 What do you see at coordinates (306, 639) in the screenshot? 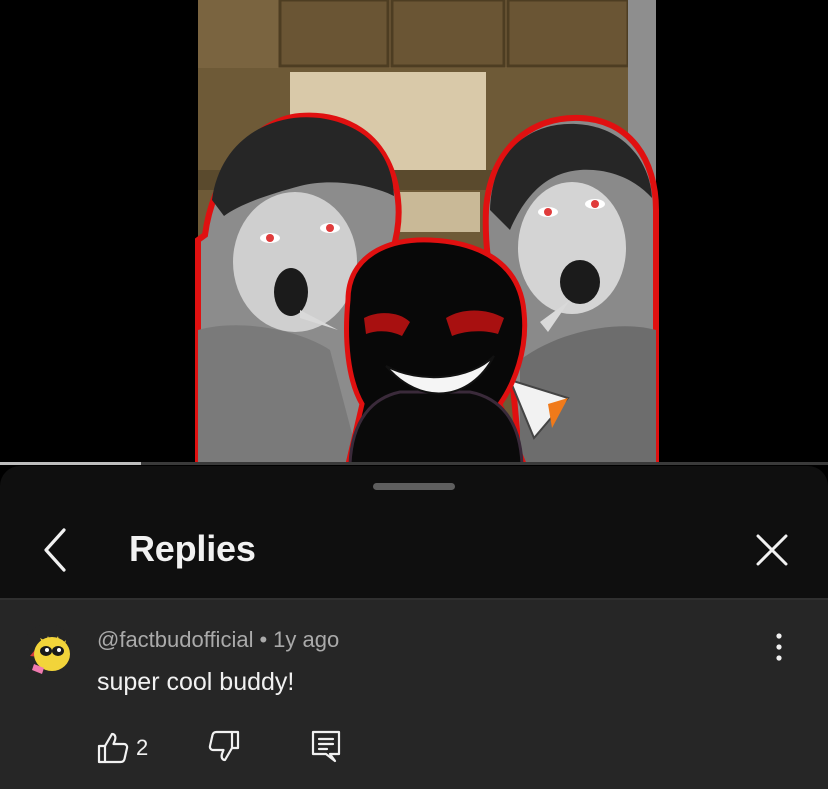
I see `comment-time: 1y ago` at bounding box center [306, 639].